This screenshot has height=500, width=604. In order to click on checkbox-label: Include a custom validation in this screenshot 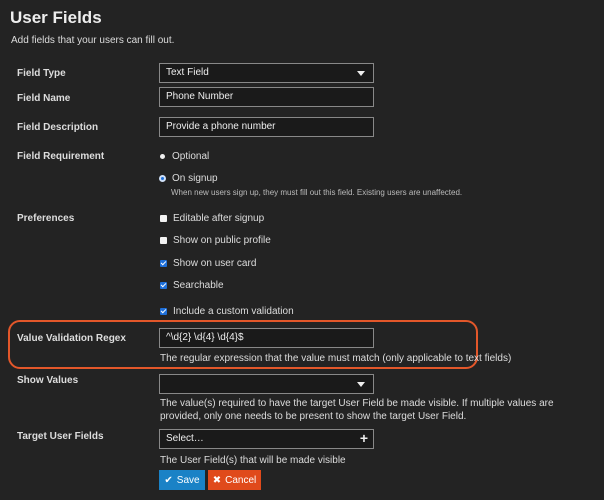, I will do `click(233, 311)`.